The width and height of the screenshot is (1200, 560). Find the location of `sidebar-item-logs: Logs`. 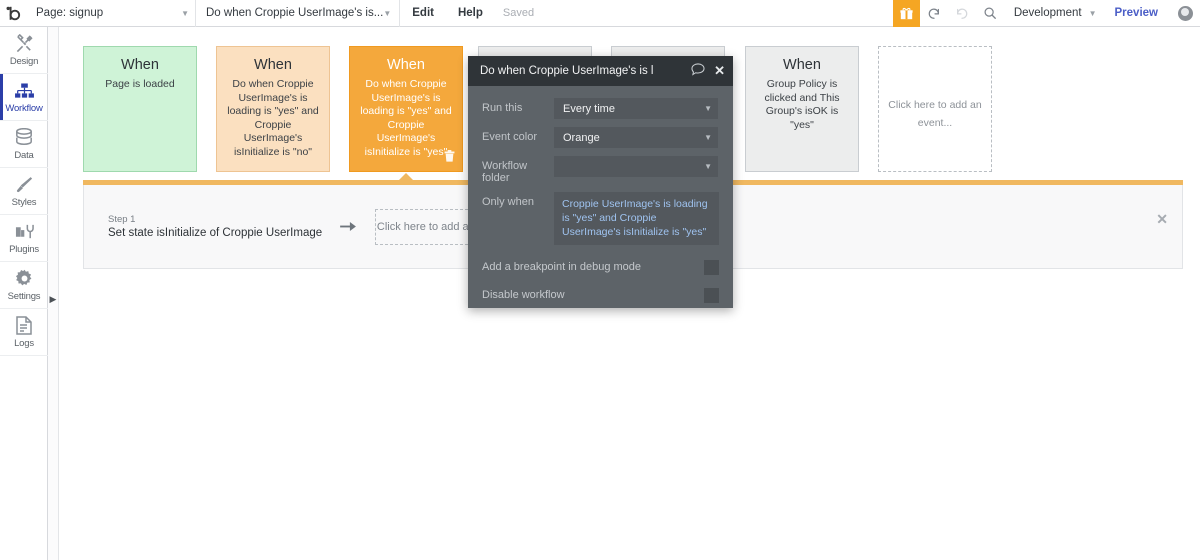

sidebar-item-logs: Logs is located at coordinates (24, 332).